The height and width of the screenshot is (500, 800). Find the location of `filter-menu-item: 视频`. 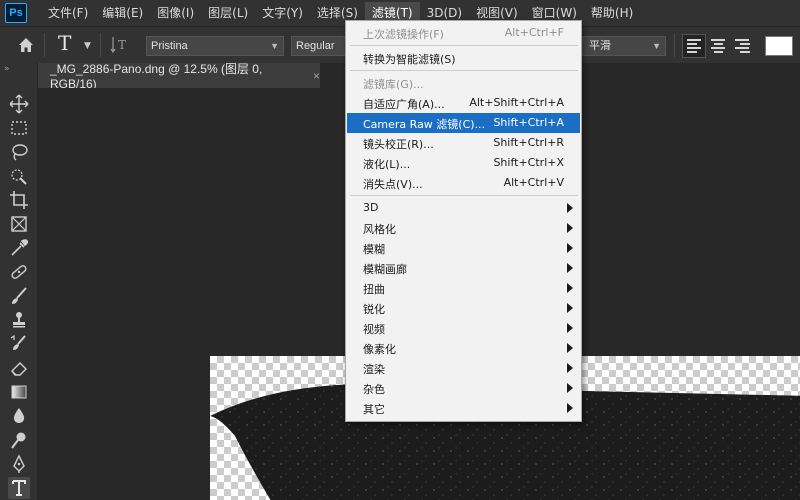

filter-menu-item: 视频 is located at coordinates (463, 328).